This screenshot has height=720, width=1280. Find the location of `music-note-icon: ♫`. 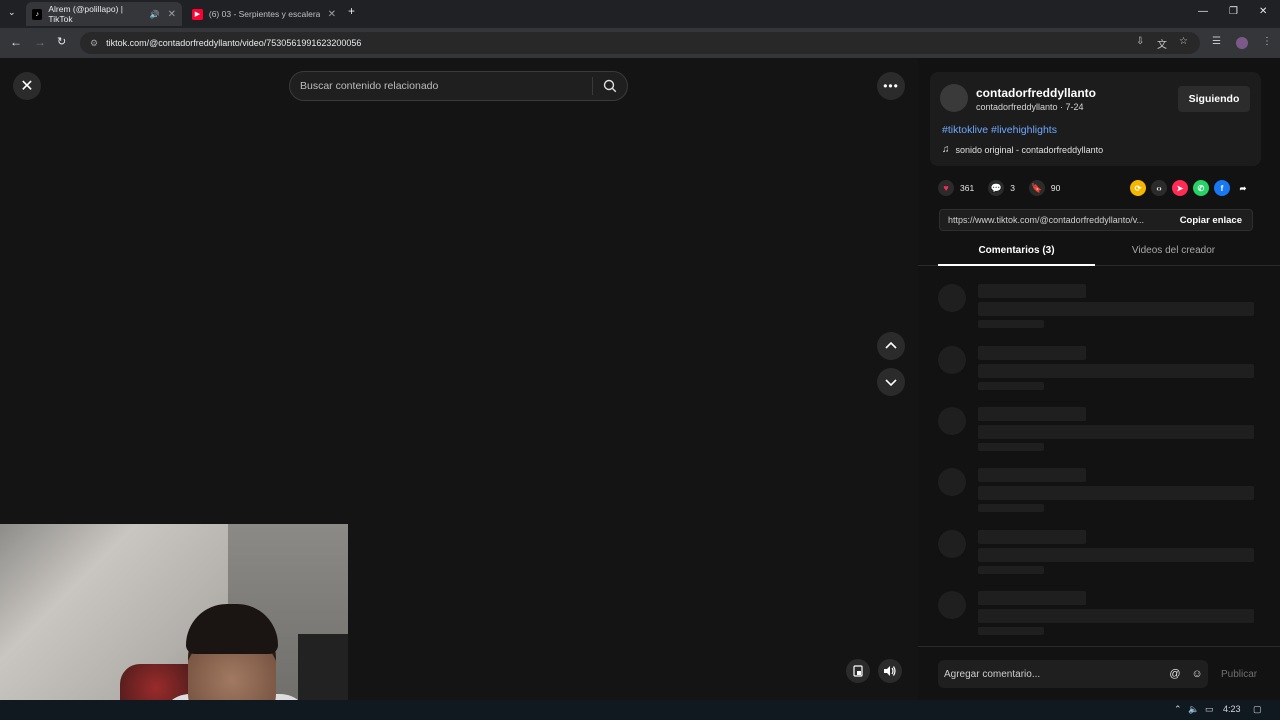

music-note-icon: ♫ is located at coordinates (946, 149).